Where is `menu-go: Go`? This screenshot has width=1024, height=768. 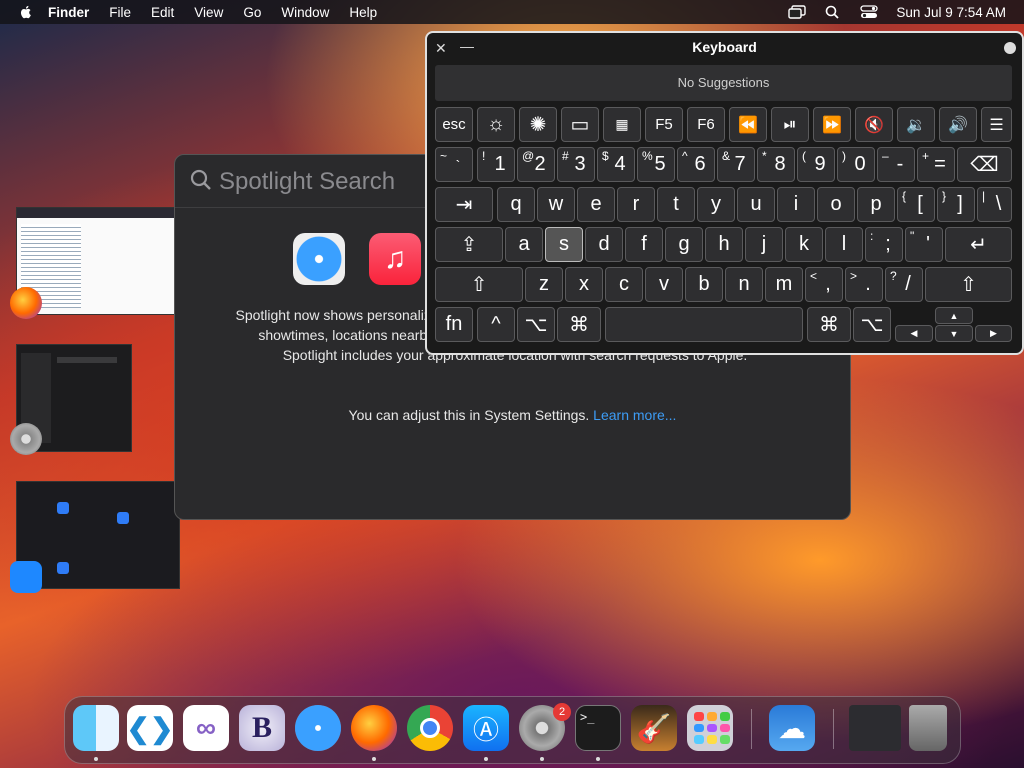 menu-go: Go is located at coordinates (252, 12).